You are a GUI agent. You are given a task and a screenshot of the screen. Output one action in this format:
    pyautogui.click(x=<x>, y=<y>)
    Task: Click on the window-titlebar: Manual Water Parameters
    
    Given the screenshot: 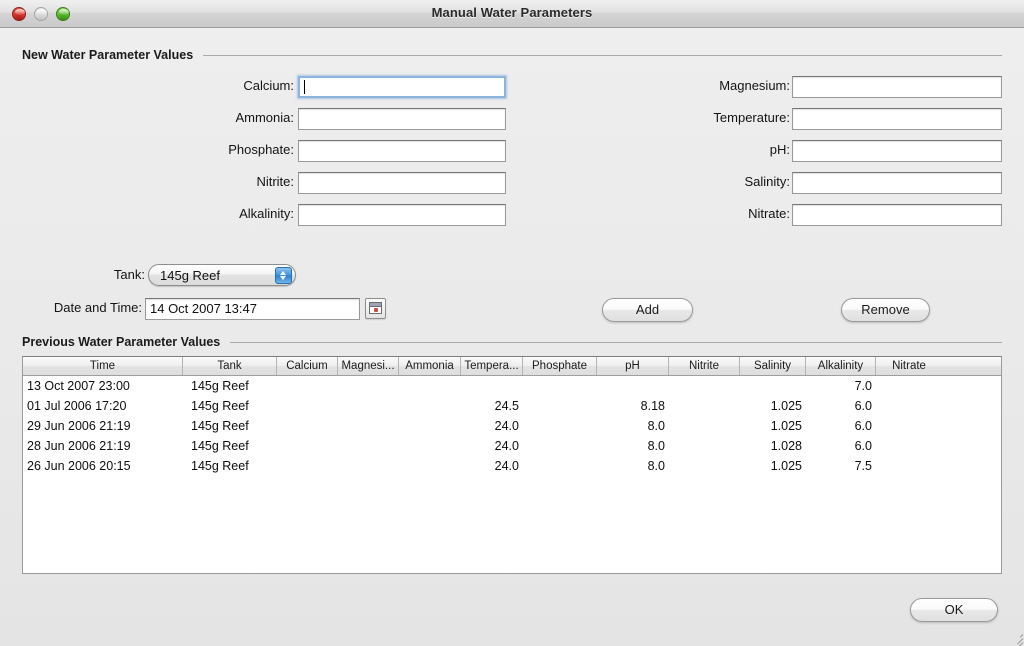 What is the action you would take?
    pyautogui.click(x=512, y=14)
    